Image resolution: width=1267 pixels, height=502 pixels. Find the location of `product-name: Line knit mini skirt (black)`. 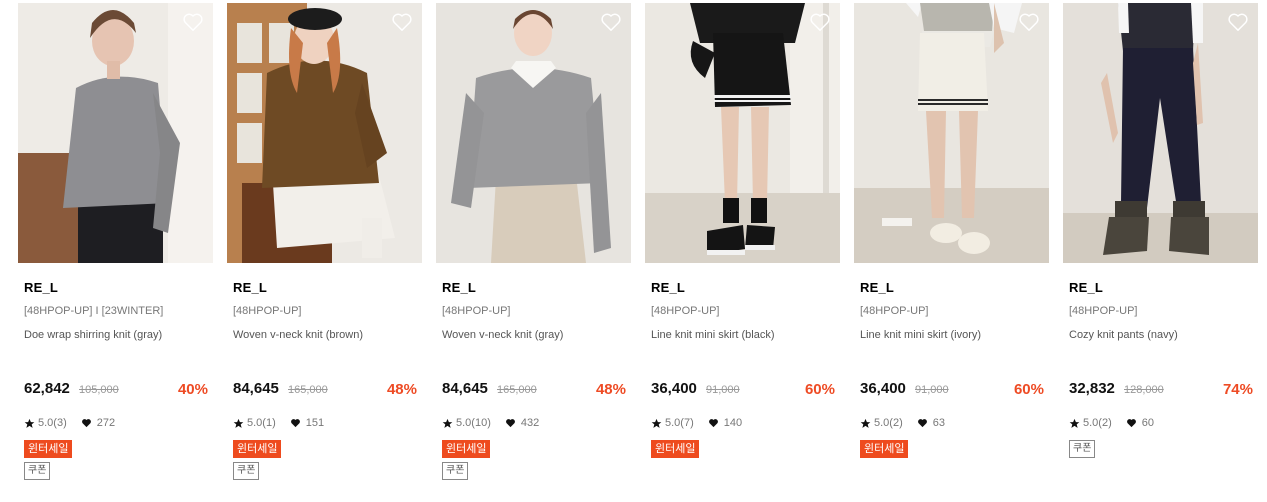

product-name: Line knit mini skirt (black) is located at coordinates (712, 335).